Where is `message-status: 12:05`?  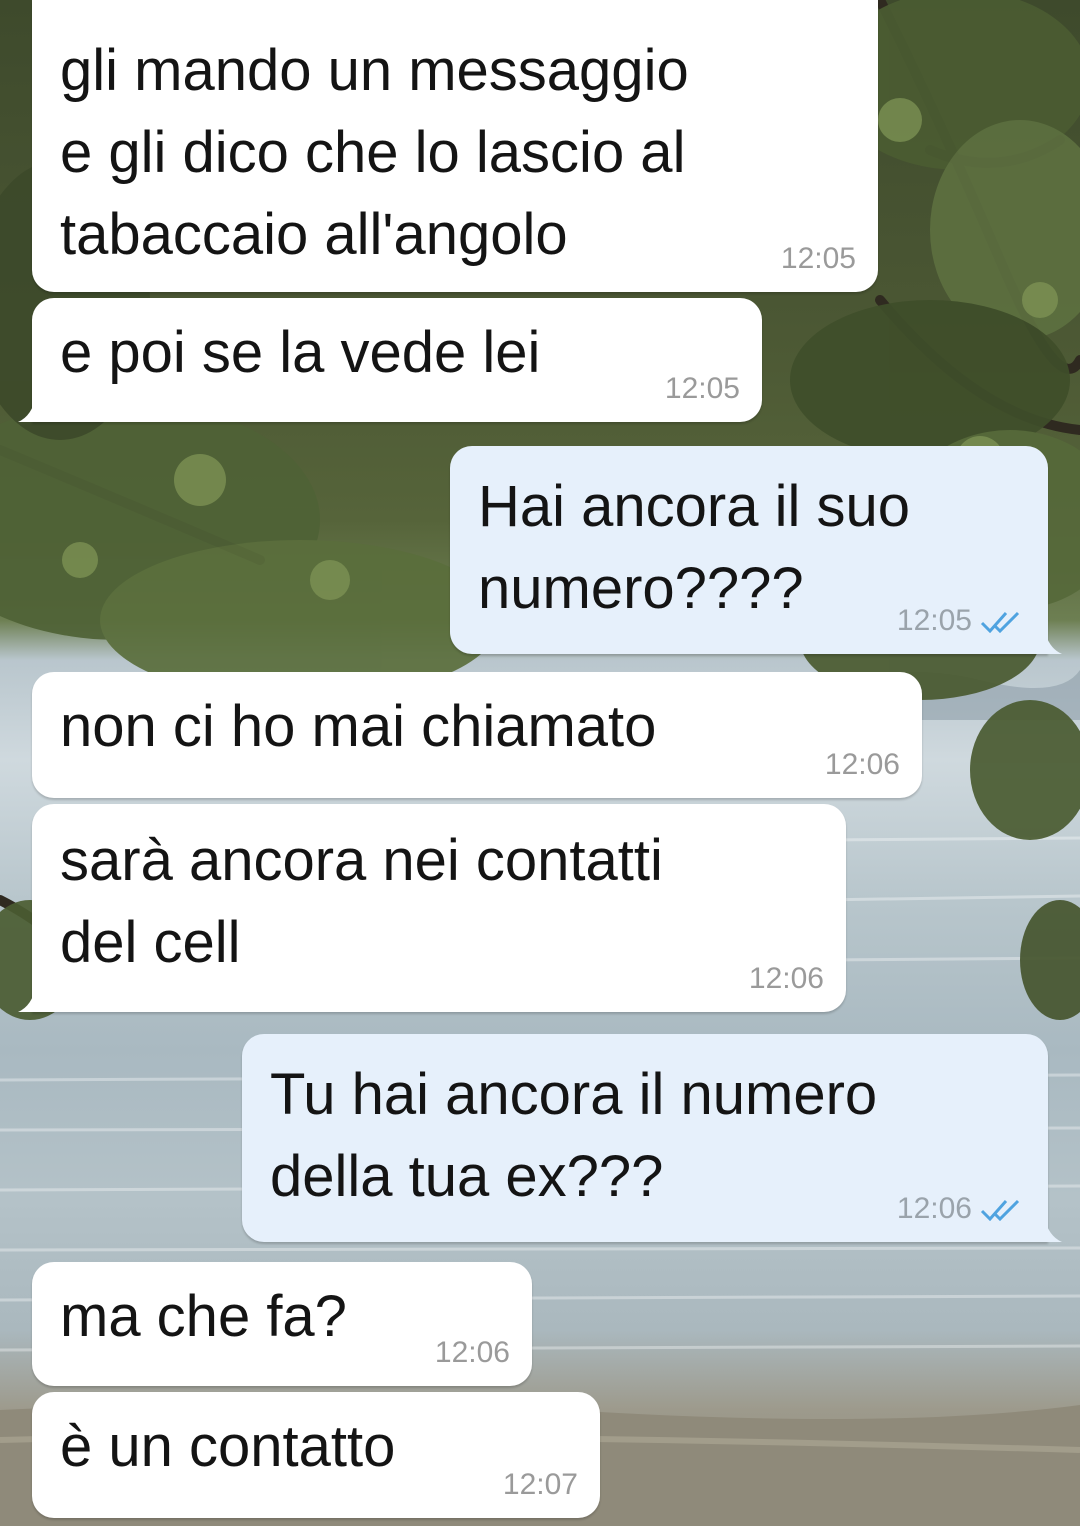
message-status: 12:05 is located at coordinates (959, 621).